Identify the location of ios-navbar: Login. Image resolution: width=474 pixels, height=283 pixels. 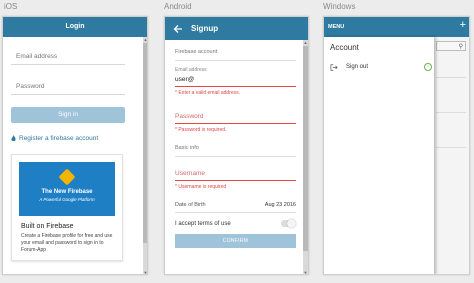
(75, 27).